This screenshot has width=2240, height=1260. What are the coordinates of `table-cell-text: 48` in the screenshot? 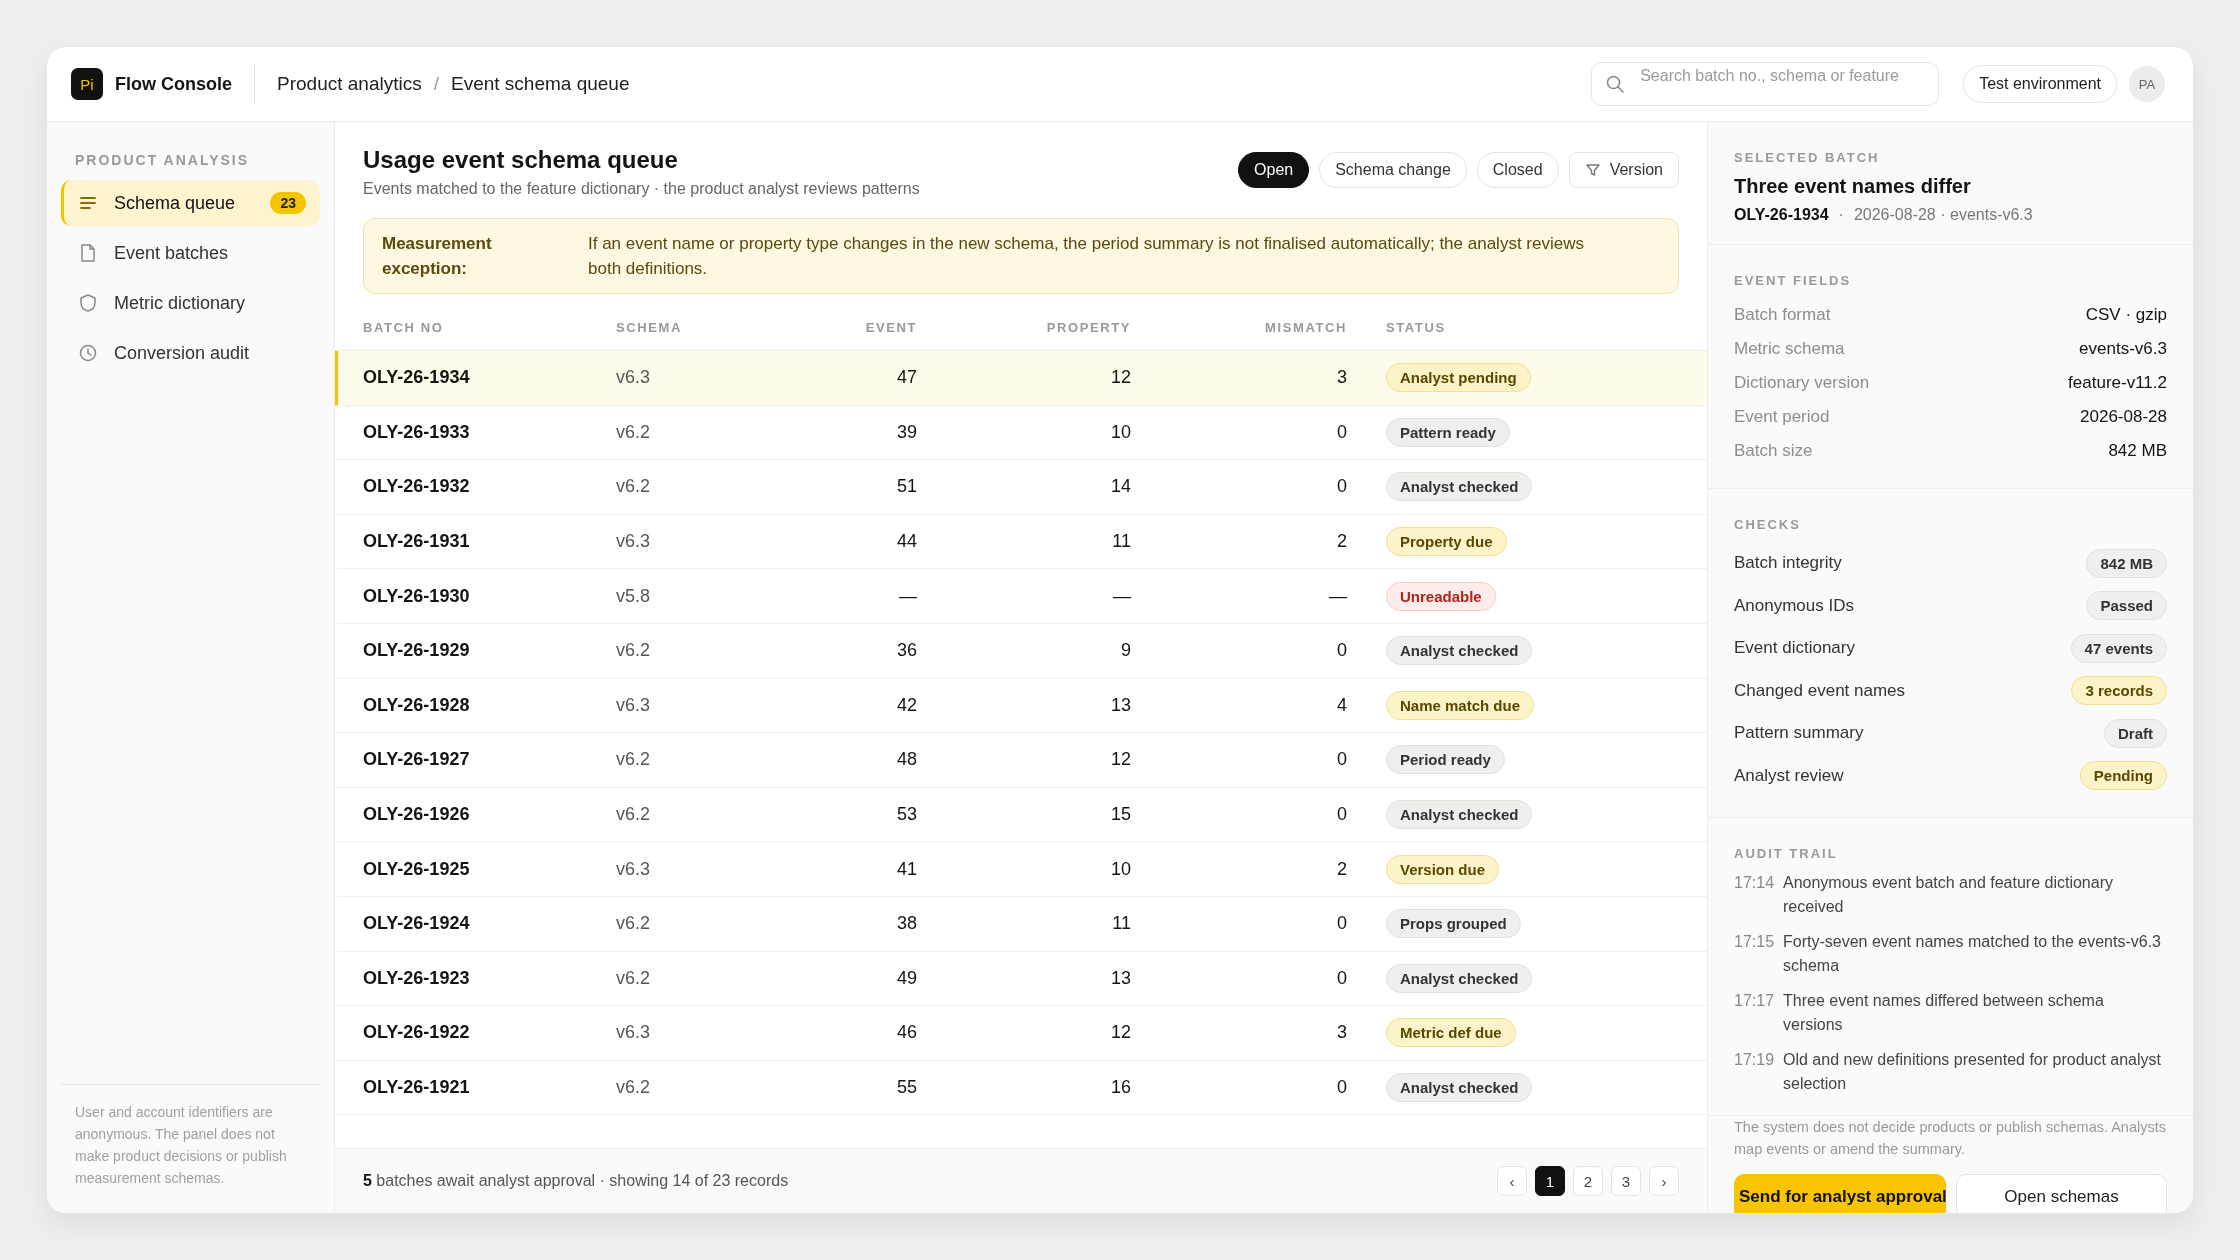 It's located at (906, 760).